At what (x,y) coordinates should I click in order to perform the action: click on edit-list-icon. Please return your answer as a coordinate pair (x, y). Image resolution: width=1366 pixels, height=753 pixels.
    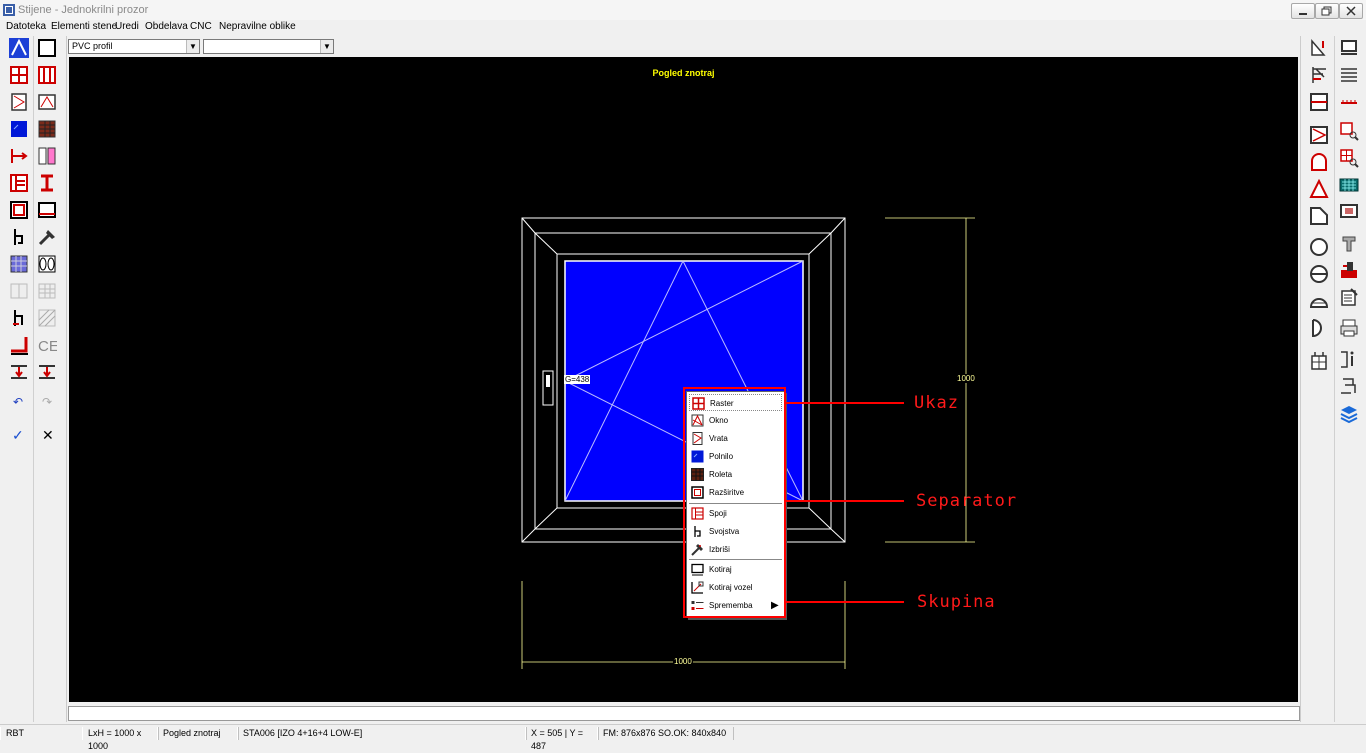
    Looking at the image, I should click on (1349, 297).